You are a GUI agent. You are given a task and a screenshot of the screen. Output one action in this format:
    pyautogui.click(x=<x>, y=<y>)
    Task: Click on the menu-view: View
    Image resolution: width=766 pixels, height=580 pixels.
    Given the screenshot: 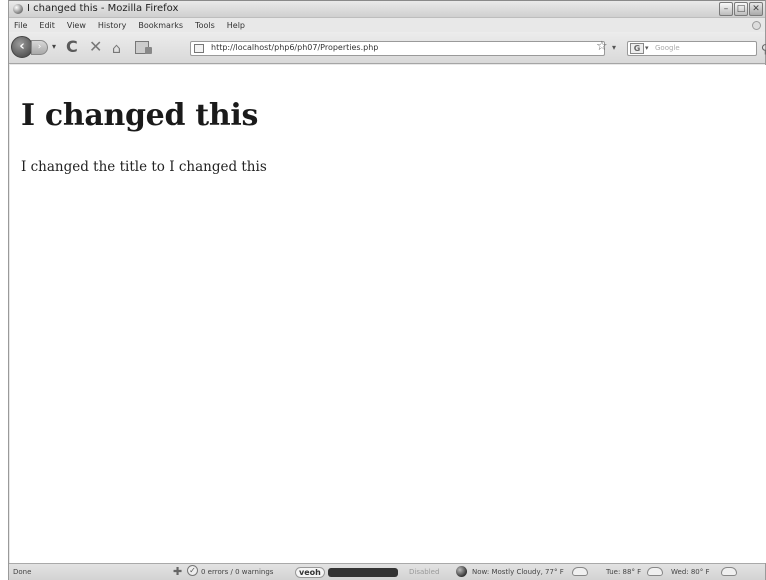 What is the action you would take?
    pyautogui.click(x=76, y=25)
    